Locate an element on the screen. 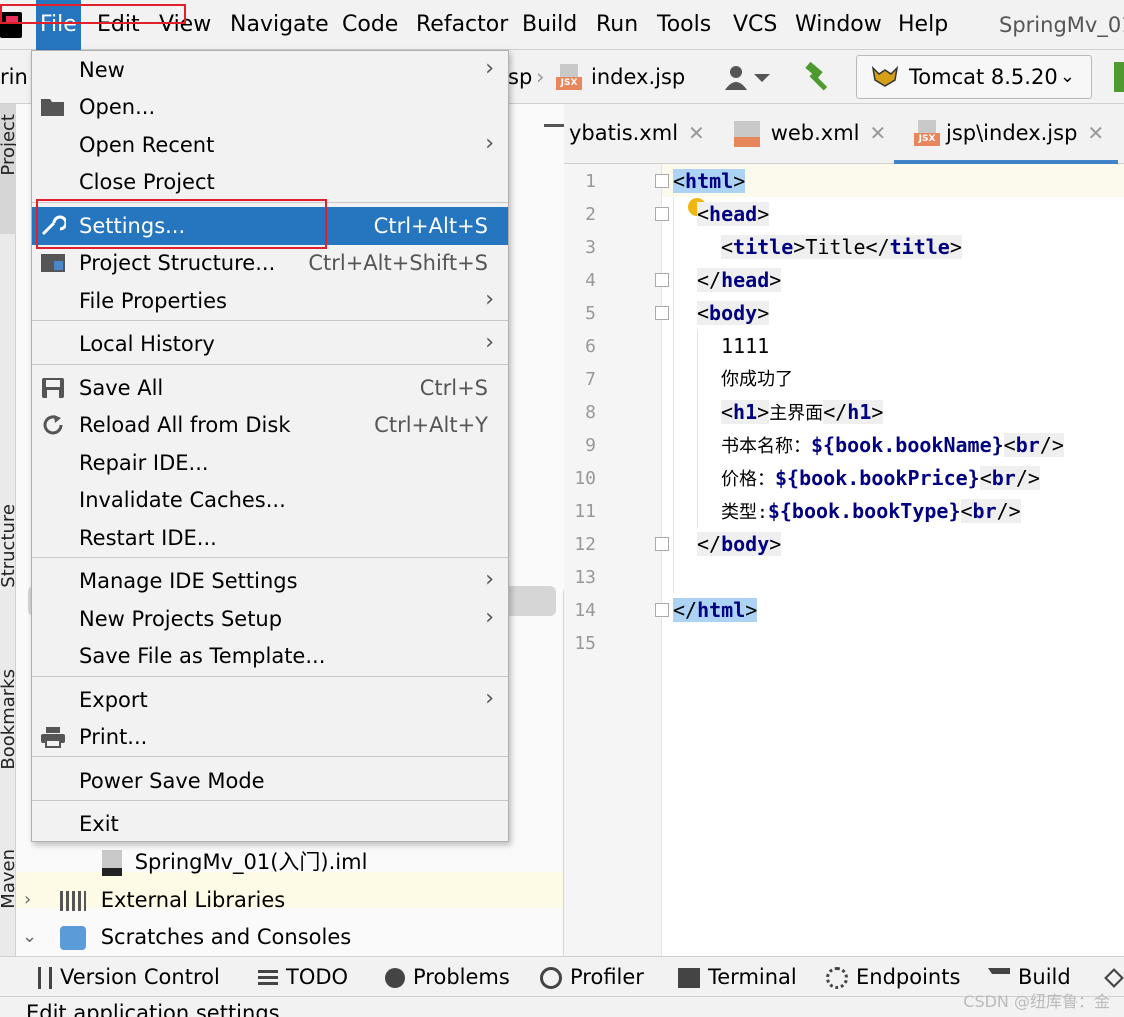  menu-item-new-projects-setup: New Projects Setup › is located at coordinates (270, 619).